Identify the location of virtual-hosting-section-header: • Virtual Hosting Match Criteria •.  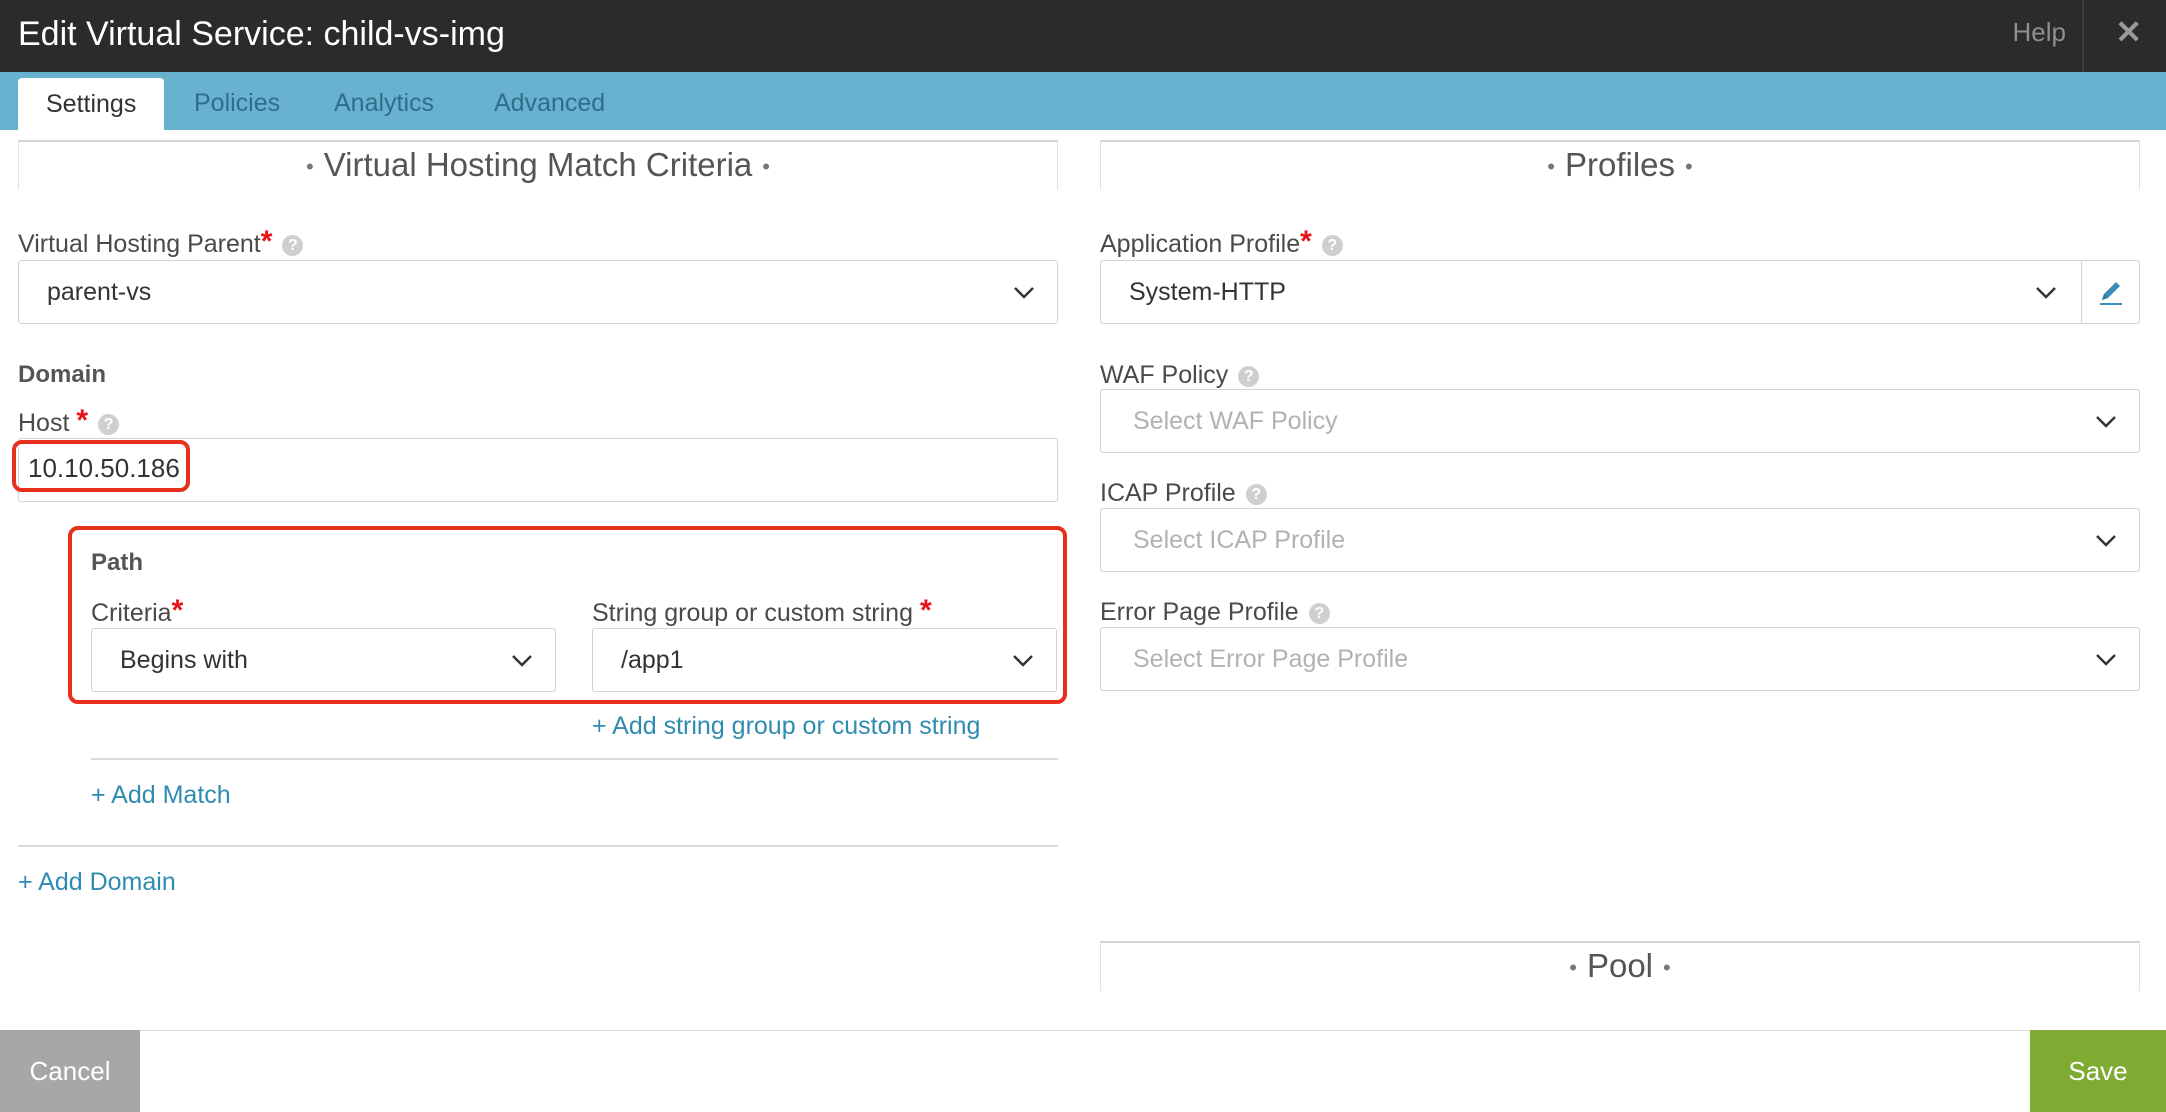
(538, 165).